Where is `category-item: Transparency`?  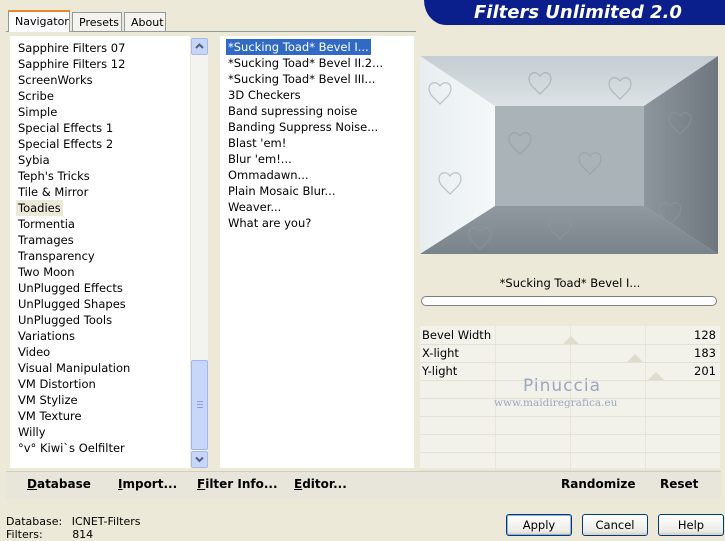
category-item: Transparency is located at coordinates (56, 256).